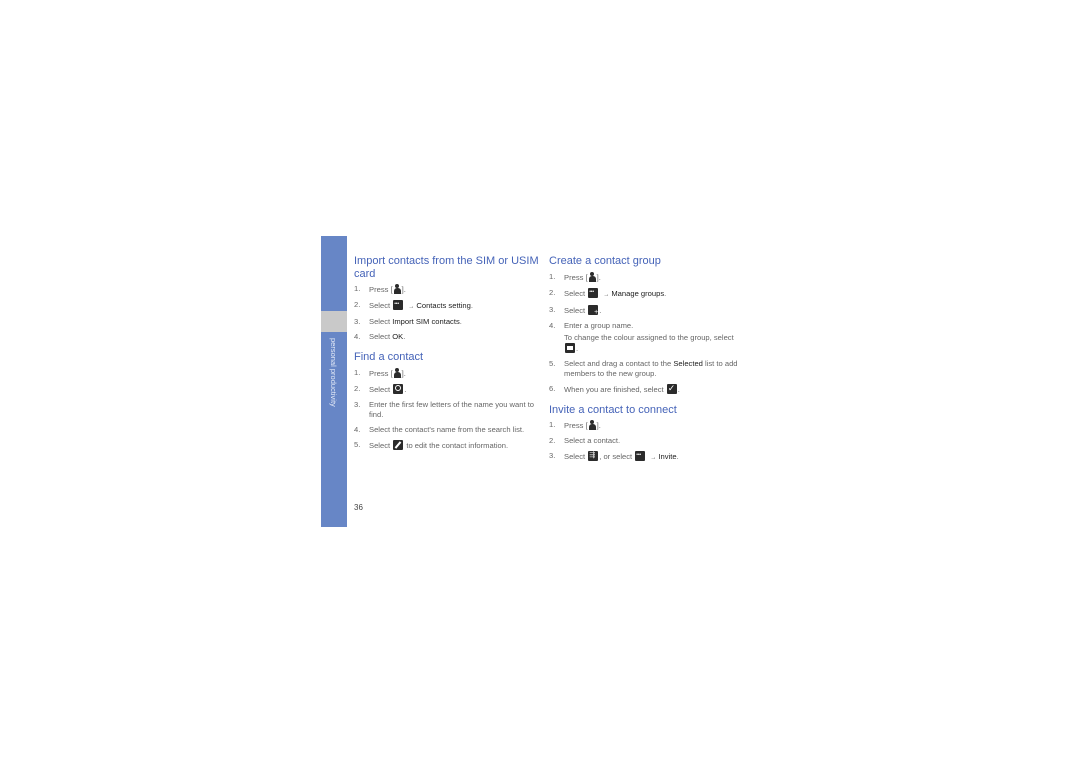 Image resolution: width=1080 pixels, height=763 pixels. Describe the element at coordinates (644, 389) in the screenshot. I see `step: 6.When you are finished, select .` at that location.